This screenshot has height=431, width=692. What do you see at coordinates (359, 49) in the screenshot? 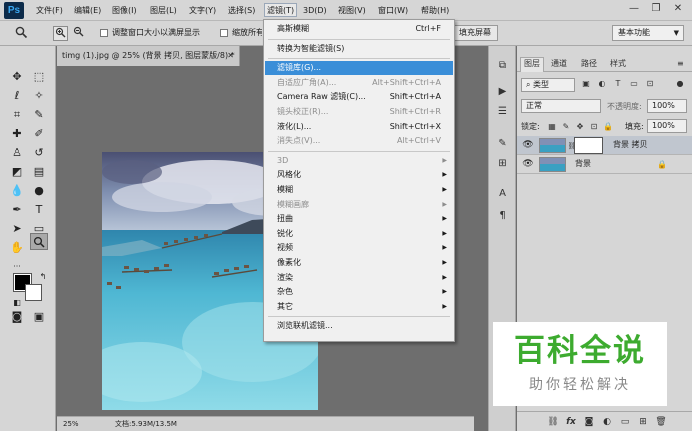
I see `filter-menu-item: 转换为智能滤镜(S)` at bounding box center [359, 49].